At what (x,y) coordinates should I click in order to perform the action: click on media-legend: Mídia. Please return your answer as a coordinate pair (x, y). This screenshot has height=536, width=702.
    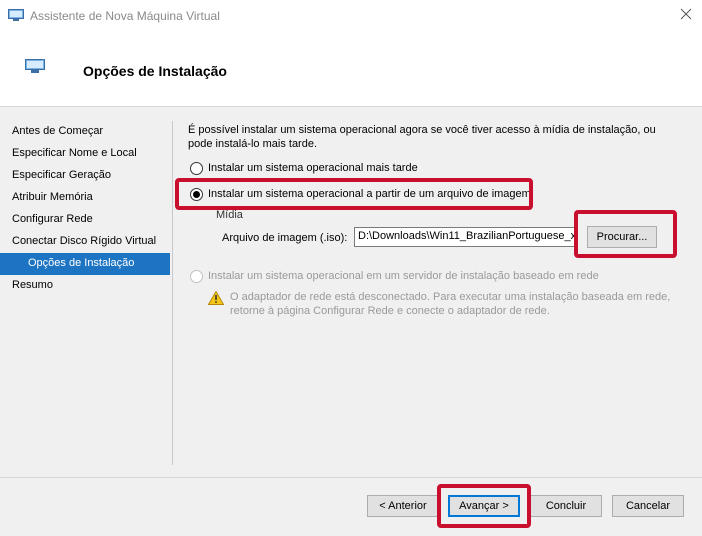
    Looking at the image, I should click on (229, 215).